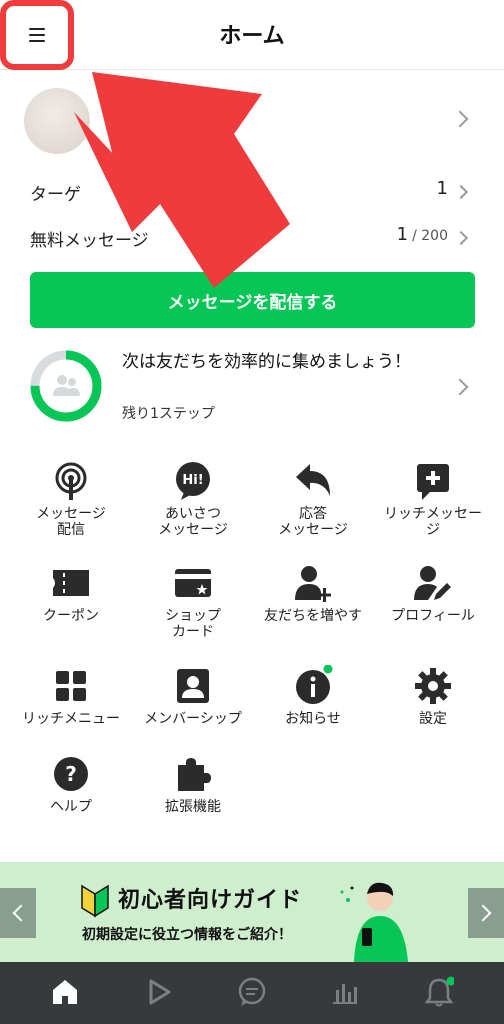 The width and height of the screenshot is (504, 1024). I want to click on grid-item-label: リッチメニュー, so click(71, 719).